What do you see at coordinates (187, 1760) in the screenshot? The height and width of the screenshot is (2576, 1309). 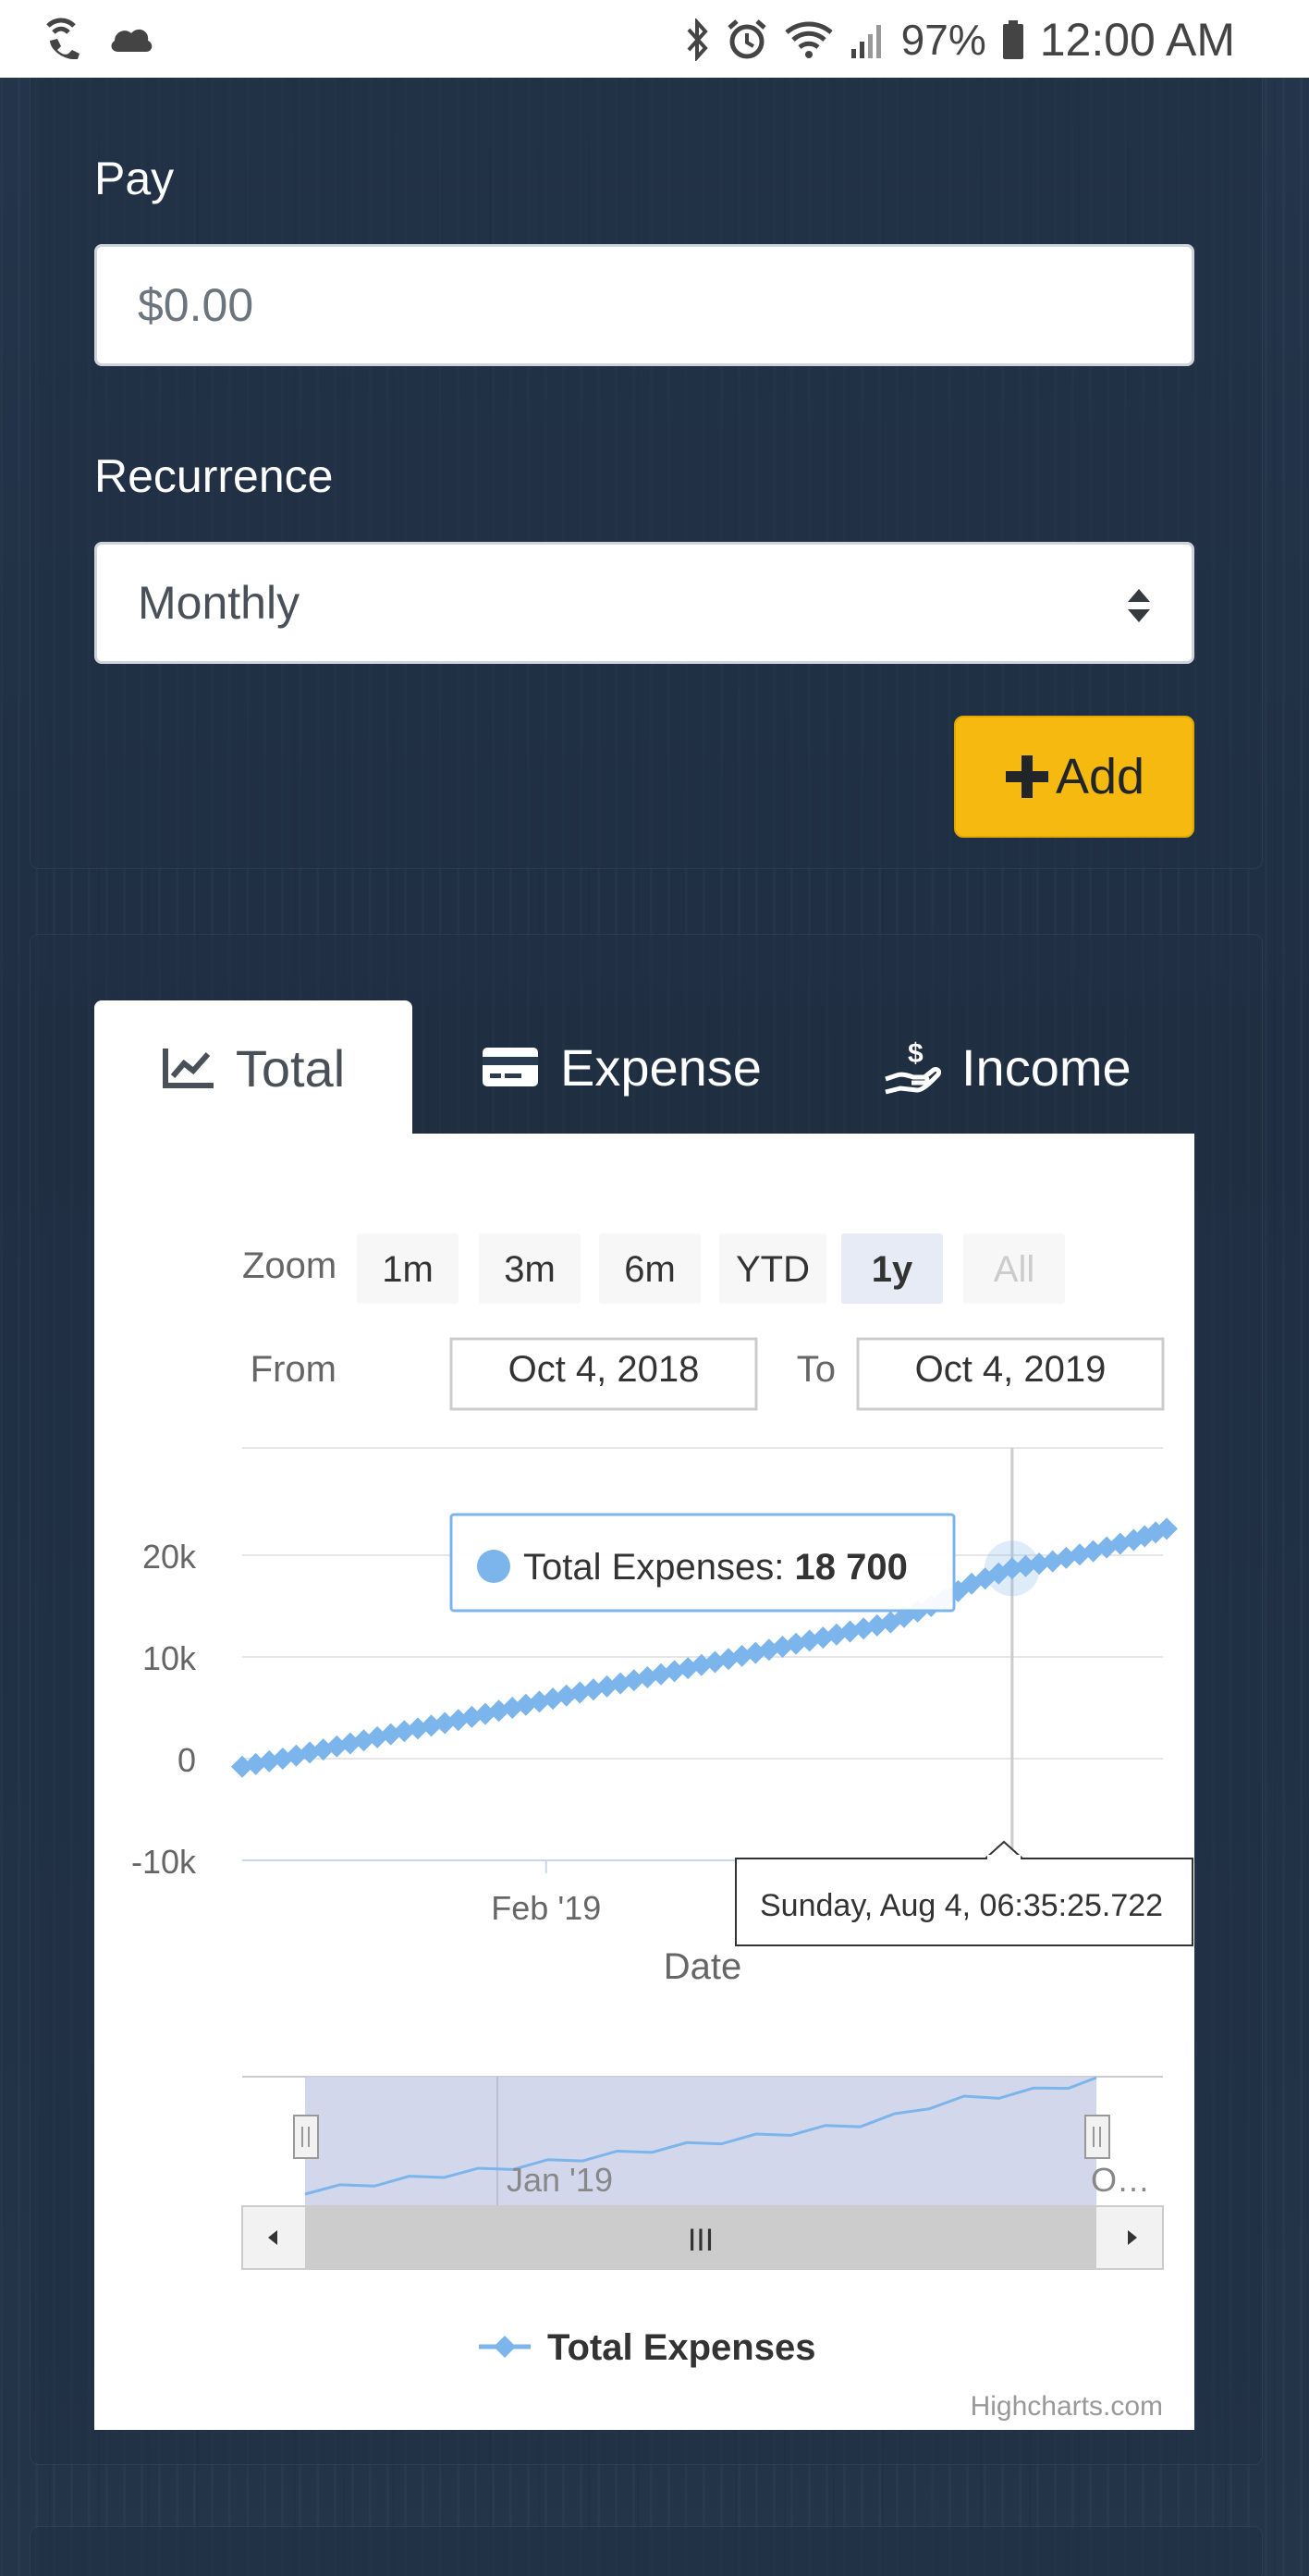 I see `y-tick-label: 0` at bounding box center [187, 1760].